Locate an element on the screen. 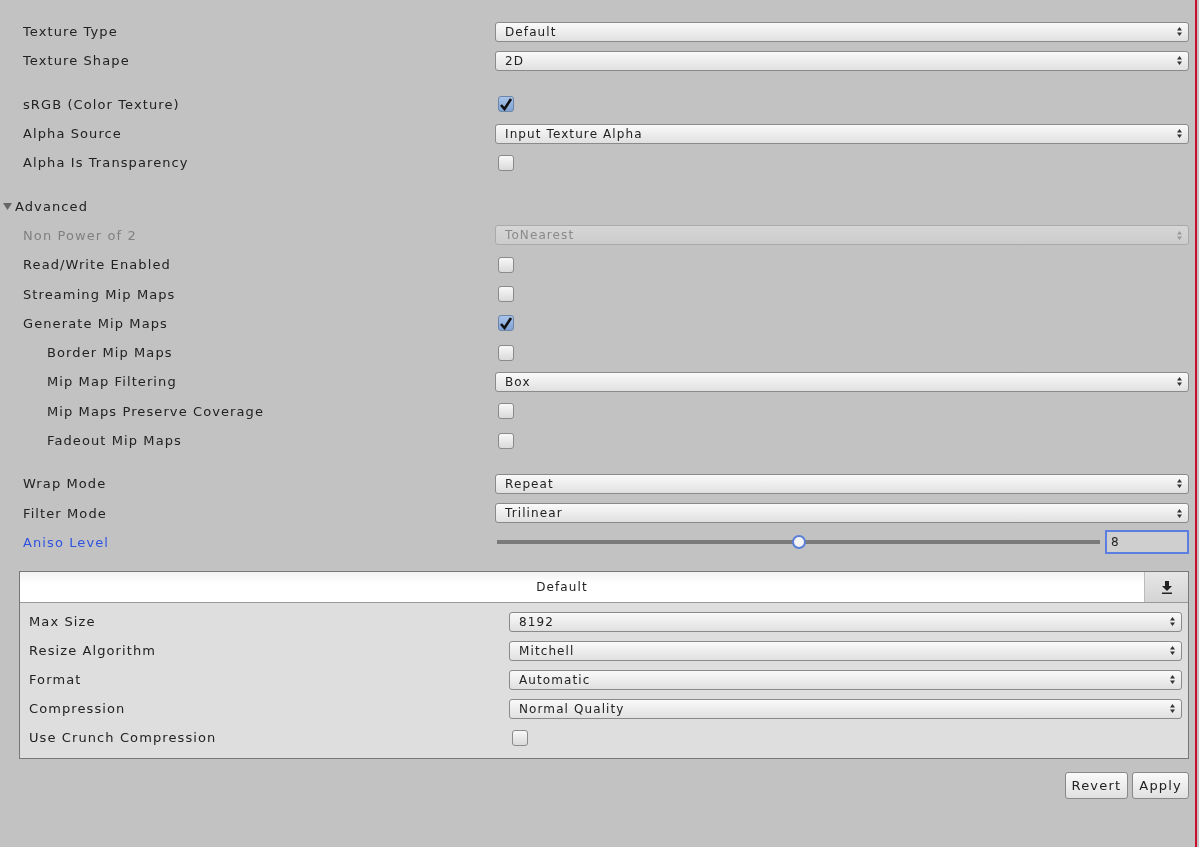  field-label: Format is located at coordinates (55, 680).